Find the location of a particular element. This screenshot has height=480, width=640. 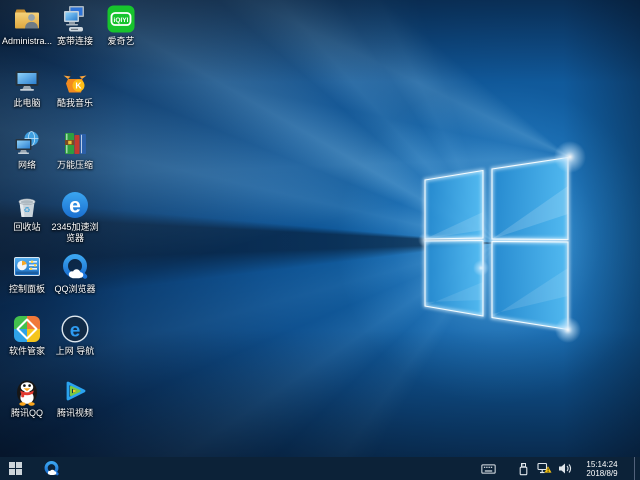

desktop-icon-iqiyi: iQIYI 爱奇艺 is located at coordinates (121, 25).